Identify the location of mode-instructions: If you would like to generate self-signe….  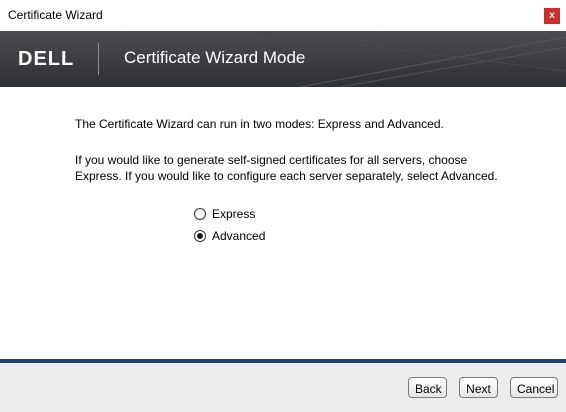
(305, 168).